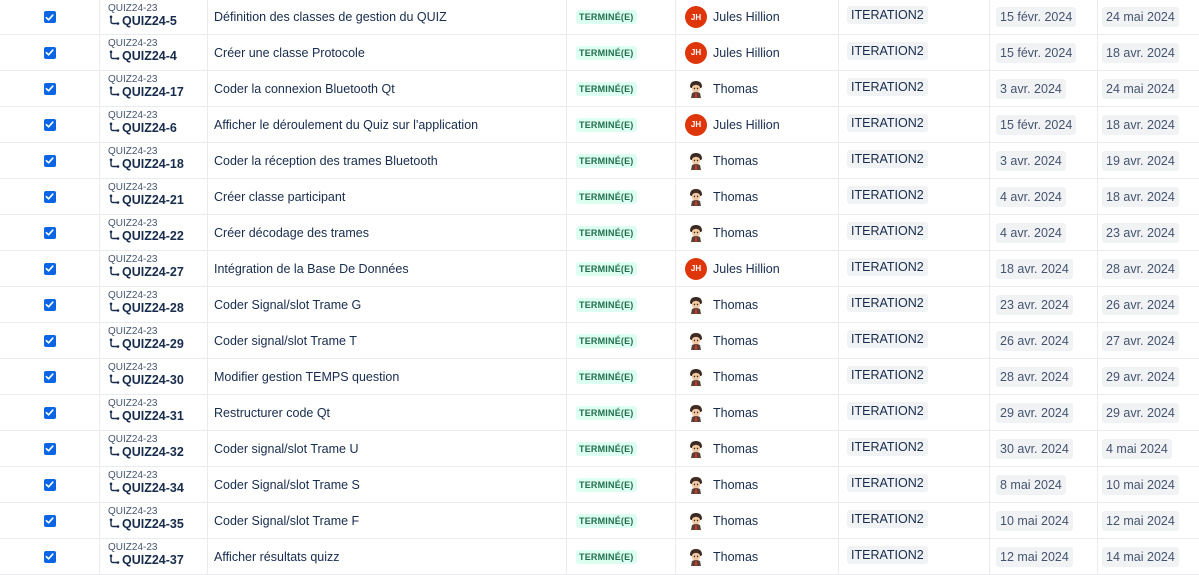  What do you see at coordinates (146, 488) in the screenshot?
I see `issue-key-link: QUIZ24-34` at bounding box center [146, 488].